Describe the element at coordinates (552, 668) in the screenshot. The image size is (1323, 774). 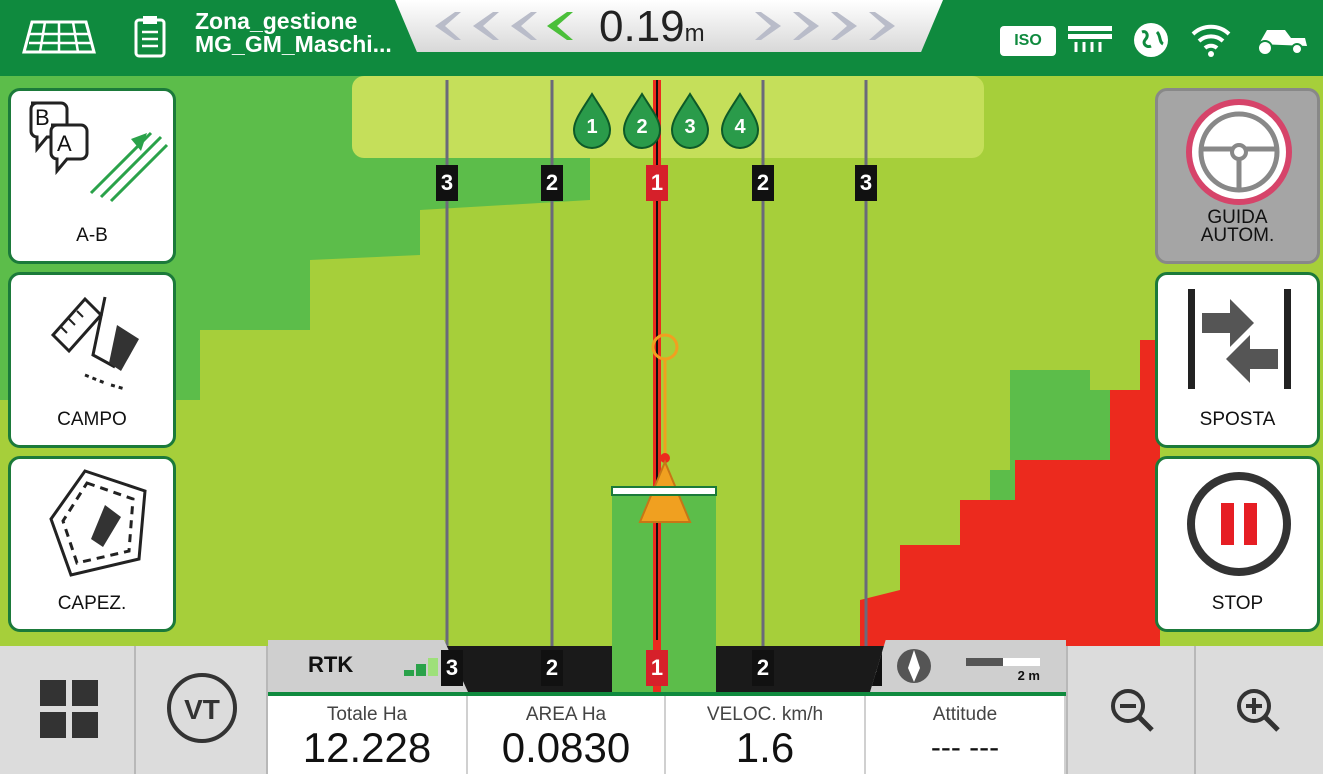
I see `row-badge-bottom-left-2: 2` at that location.